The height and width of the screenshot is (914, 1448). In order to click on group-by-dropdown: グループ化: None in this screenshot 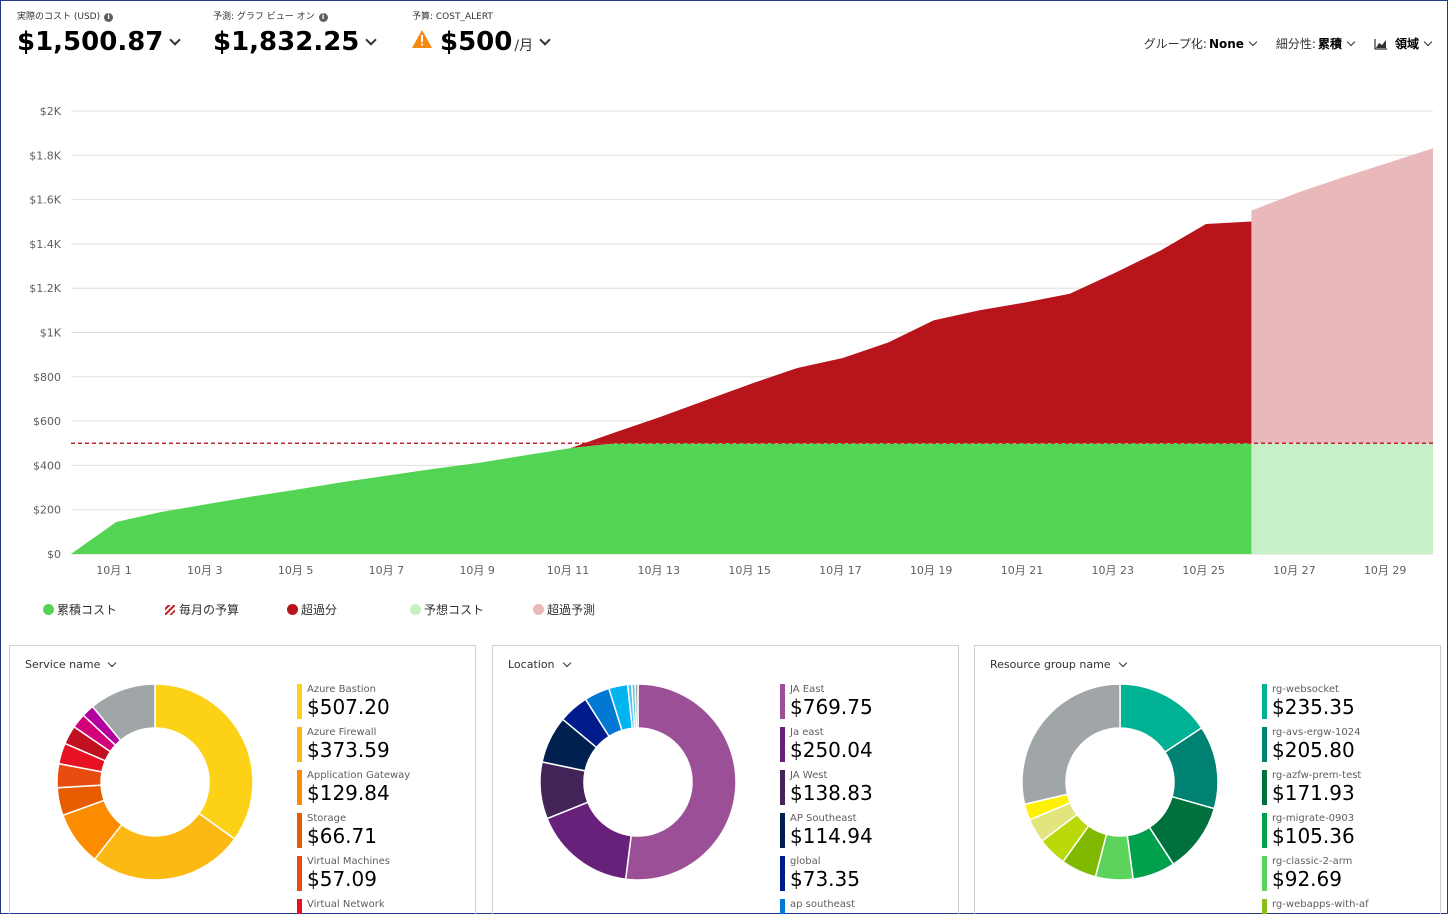, I will do `click(1201, 43)`.